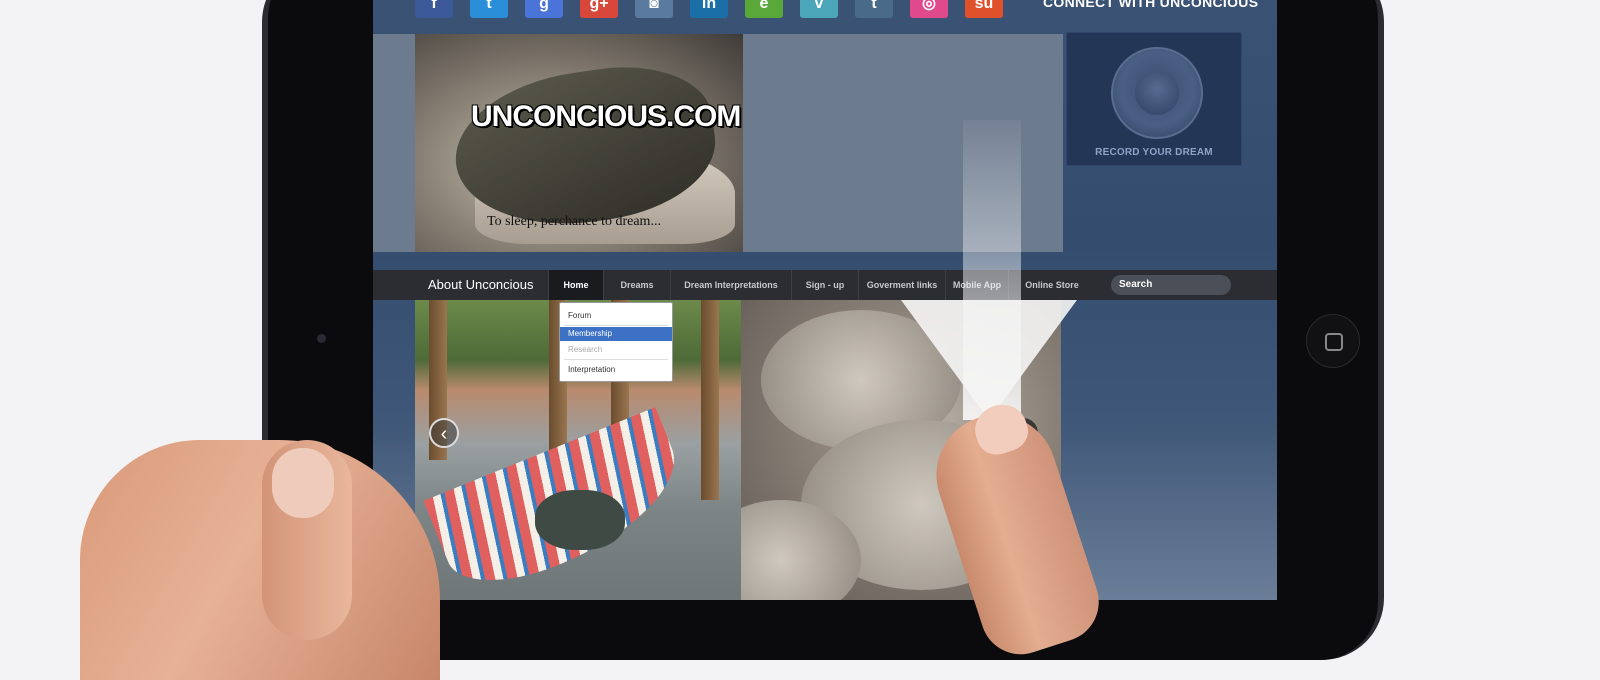 The image size is (1600, 680). I want to click on nav-item-dream-interpretations: Dream Interpretations, so click(730, 285).